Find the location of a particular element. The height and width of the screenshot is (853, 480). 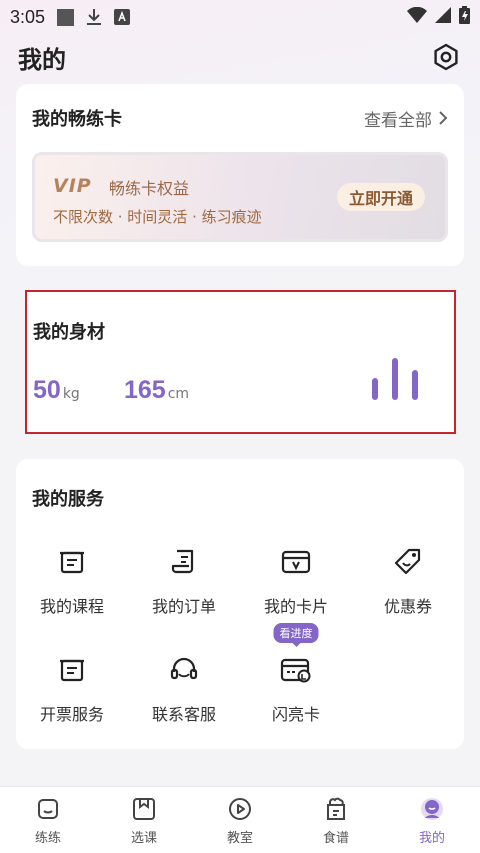

shine-card-icon is located at coordinates (296, 670).